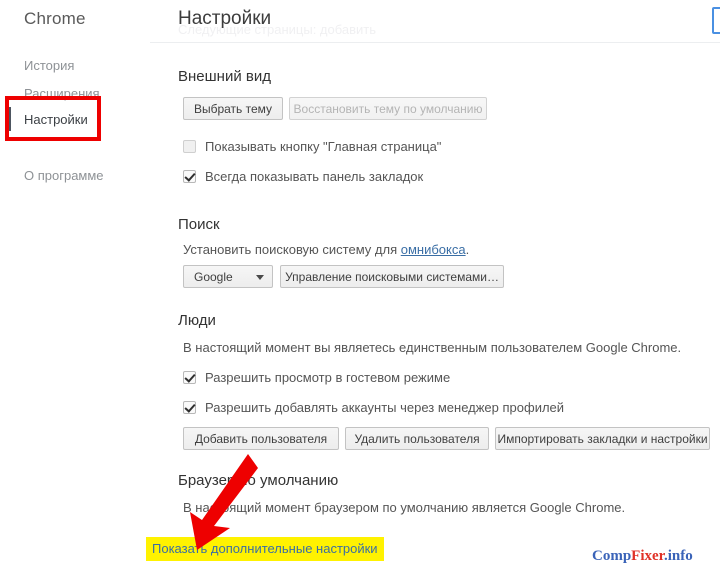 The image size is (720, 569). Describe the element at coordinates (323, 146) in the screenshot. I see `show-home-button-label: Показывать кнопку "Главная страница"` at that location.